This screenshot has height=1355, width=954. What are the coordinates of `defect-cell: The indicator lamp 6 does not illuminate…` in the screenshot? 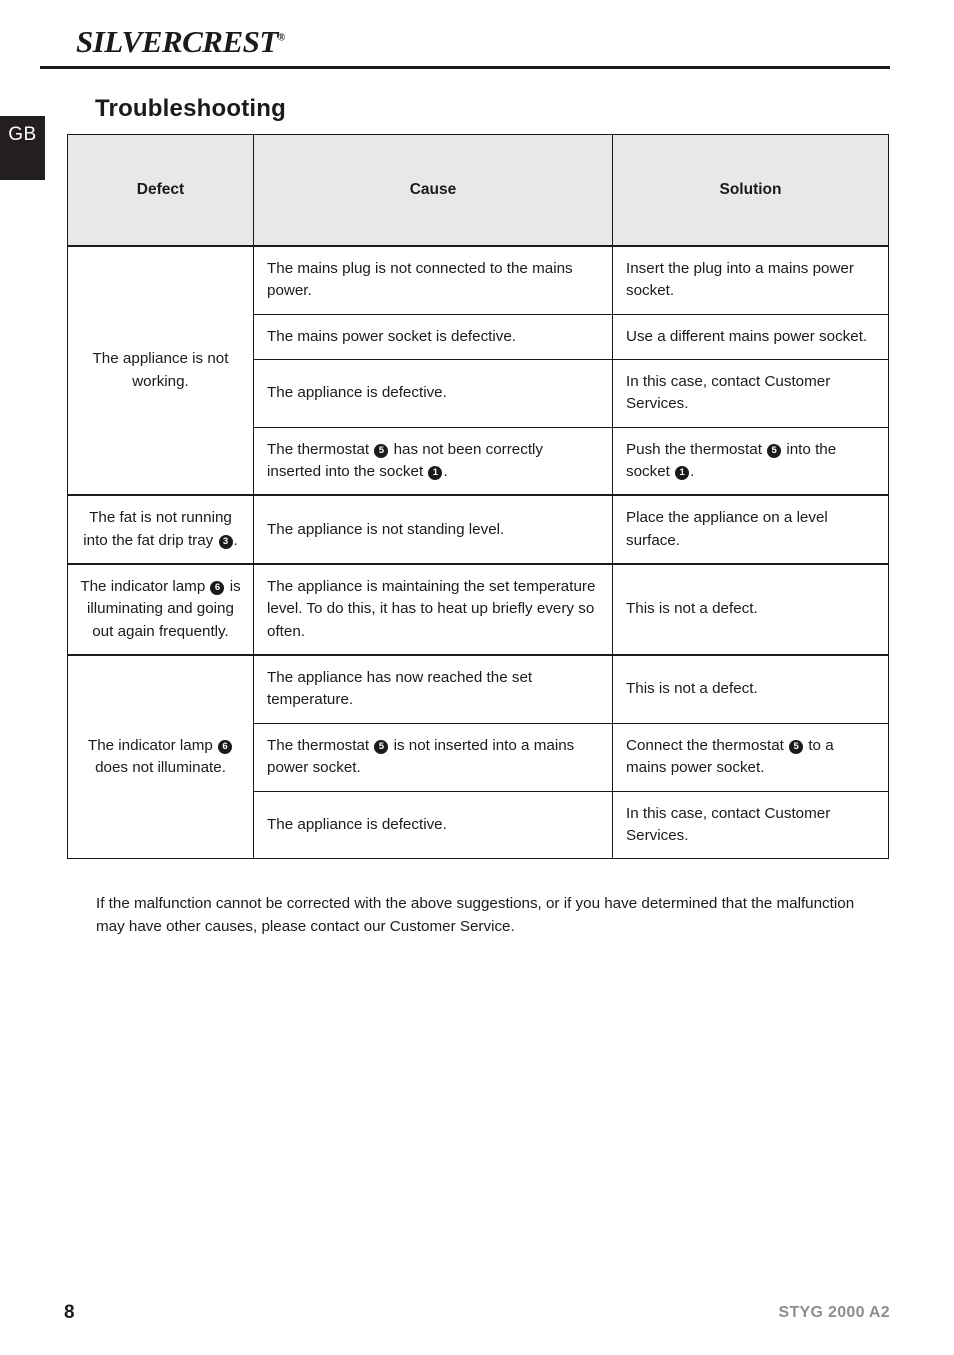 It's located at (160, 757).